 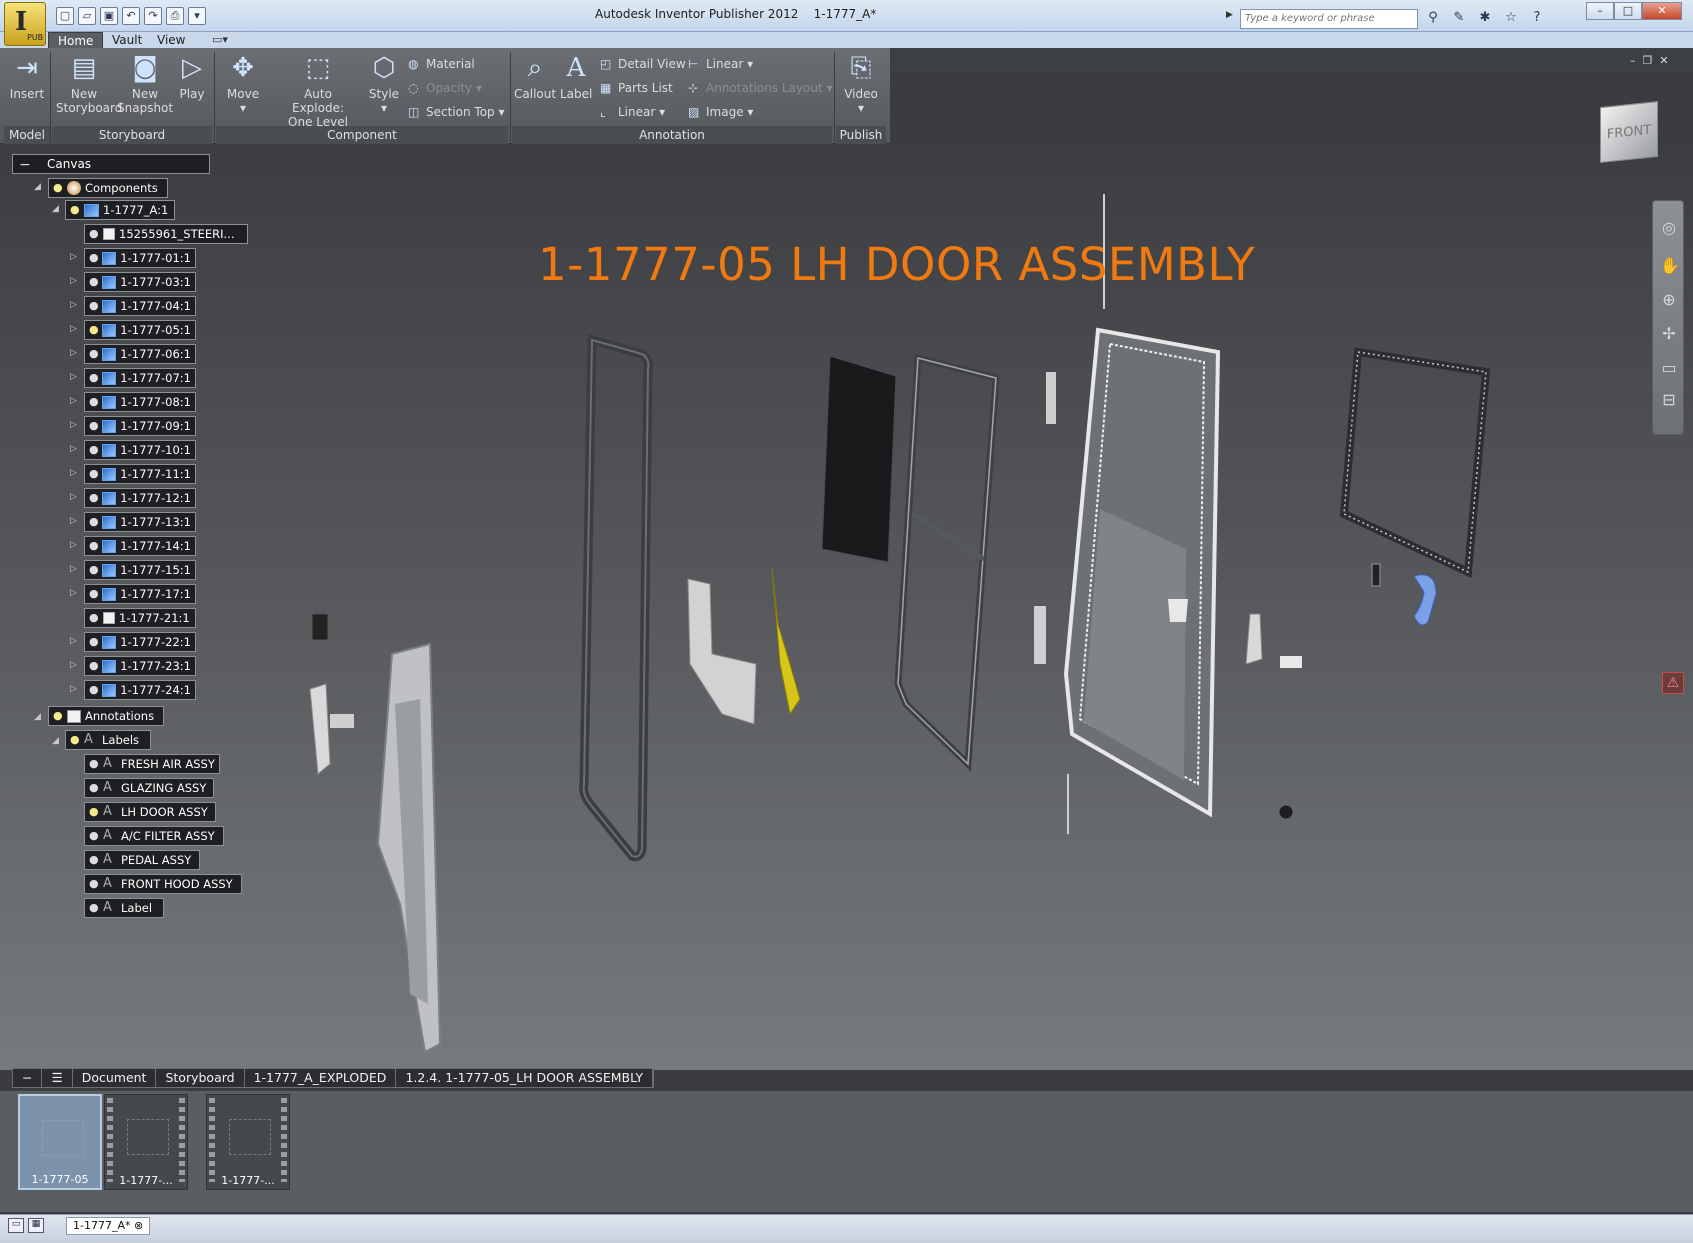 What do you see at coordinates (1673, 683) in the screenshot?
I see `warning-icon: ⚠` at bounding box center [1673, 683].